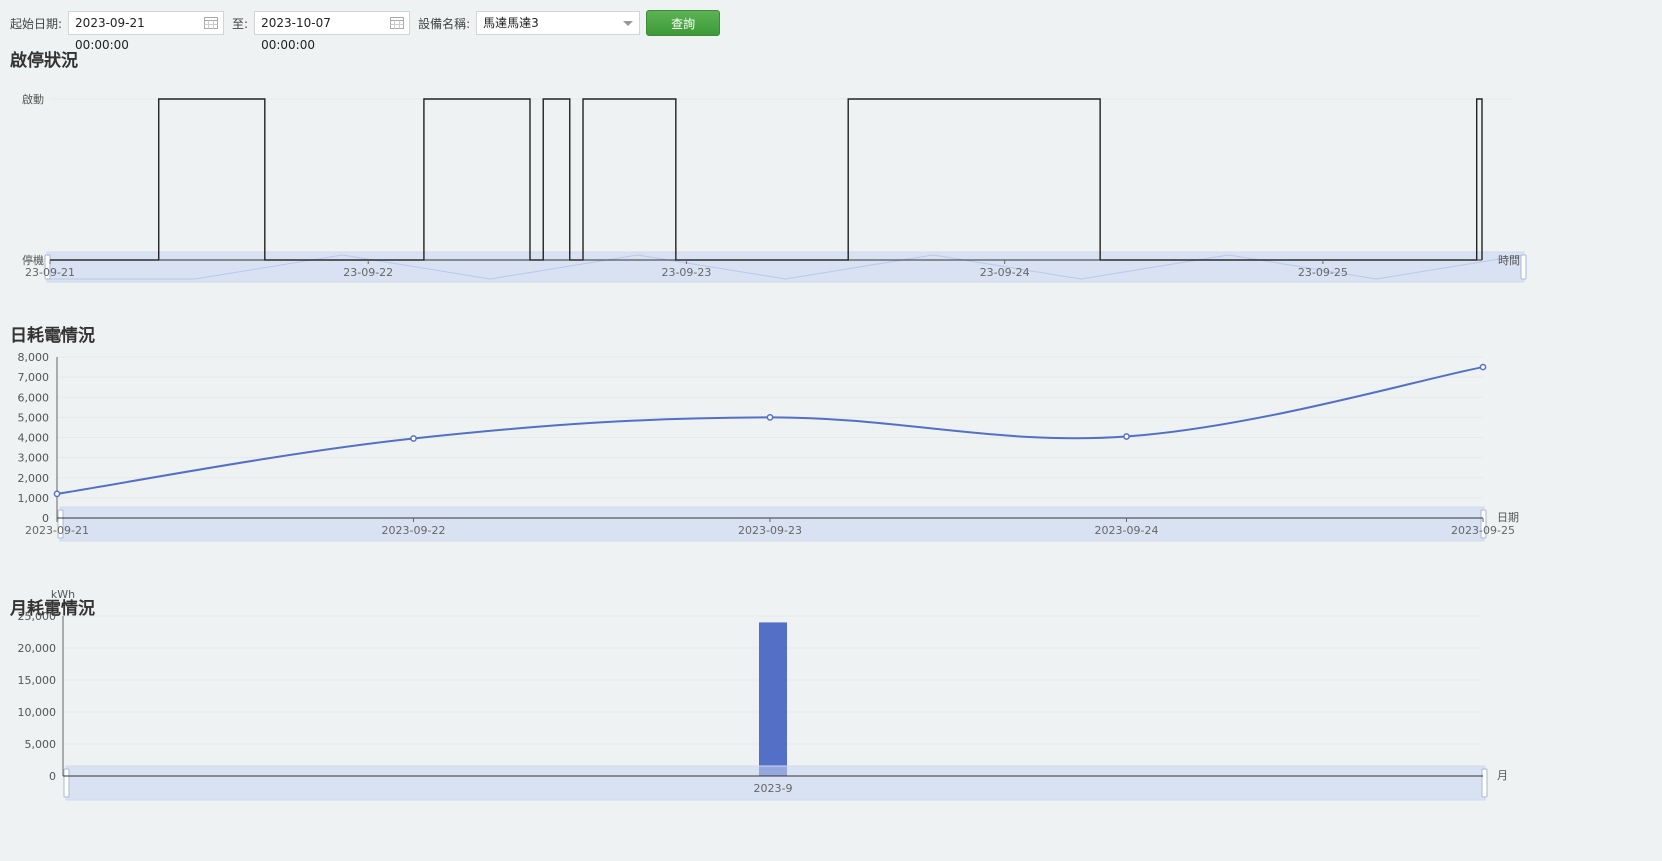 This screenshot has height=861, width=1662. What do you see at coordinates (66, 783) in the screenshot?
I see `datazoom-handle-left` at bounding box center [66, 783].